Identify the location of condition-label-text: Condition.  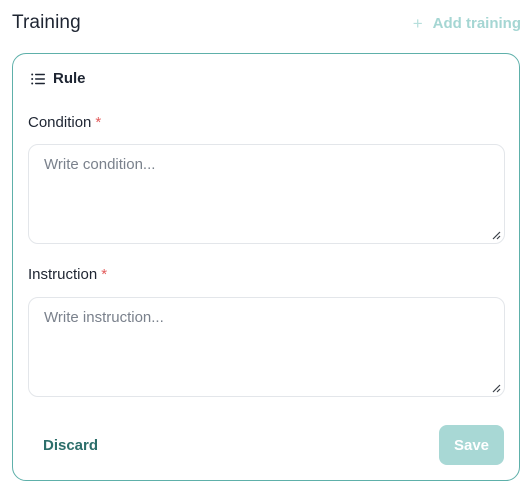
(60, 122).